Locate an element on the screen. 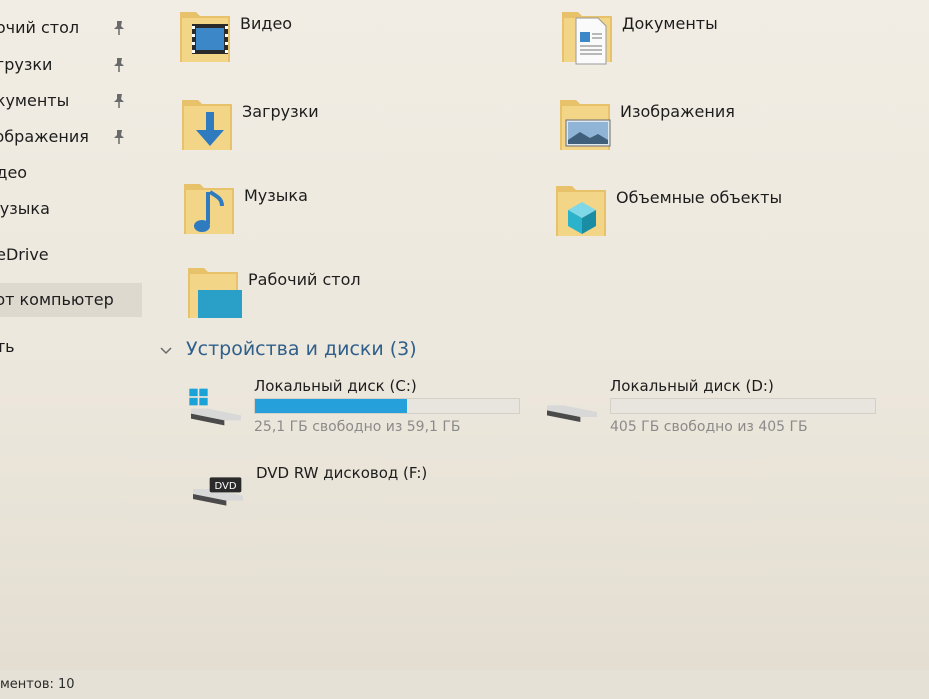 Image resolution: width=929 pixels, height=699 pixels. drive-free-space: 405 ГБ свободно из 405 ГБ is located at coordinates (709, 427).